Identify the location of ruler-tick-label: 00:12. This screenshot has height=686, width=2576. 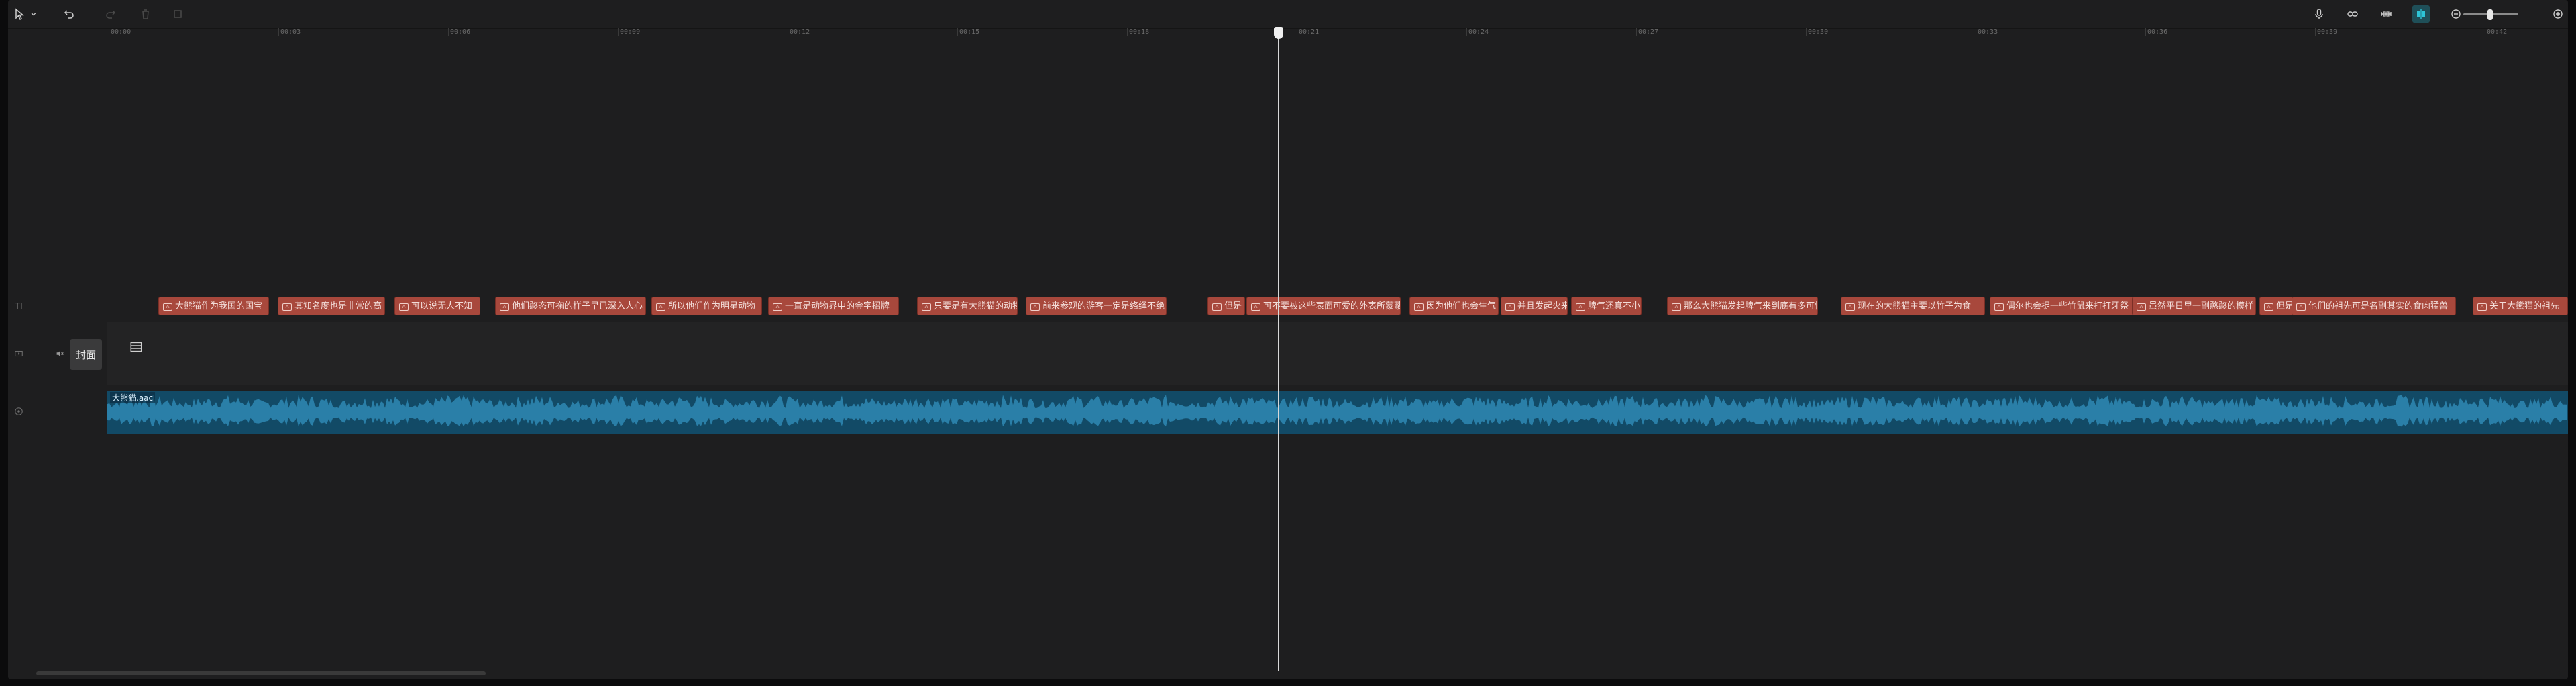
(800, 32).